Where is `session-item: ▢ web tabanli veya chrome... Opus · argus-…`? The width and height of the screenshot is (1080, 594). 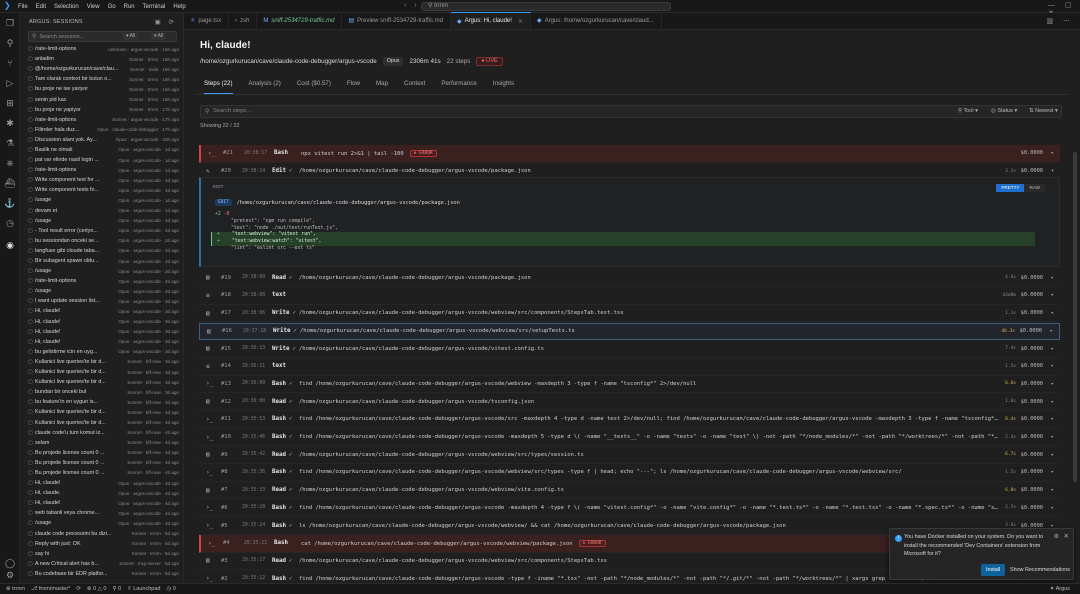 session-item: ▢ web tabanli veya chrome... Opus · argus-… is located at coordinates (101, 513).